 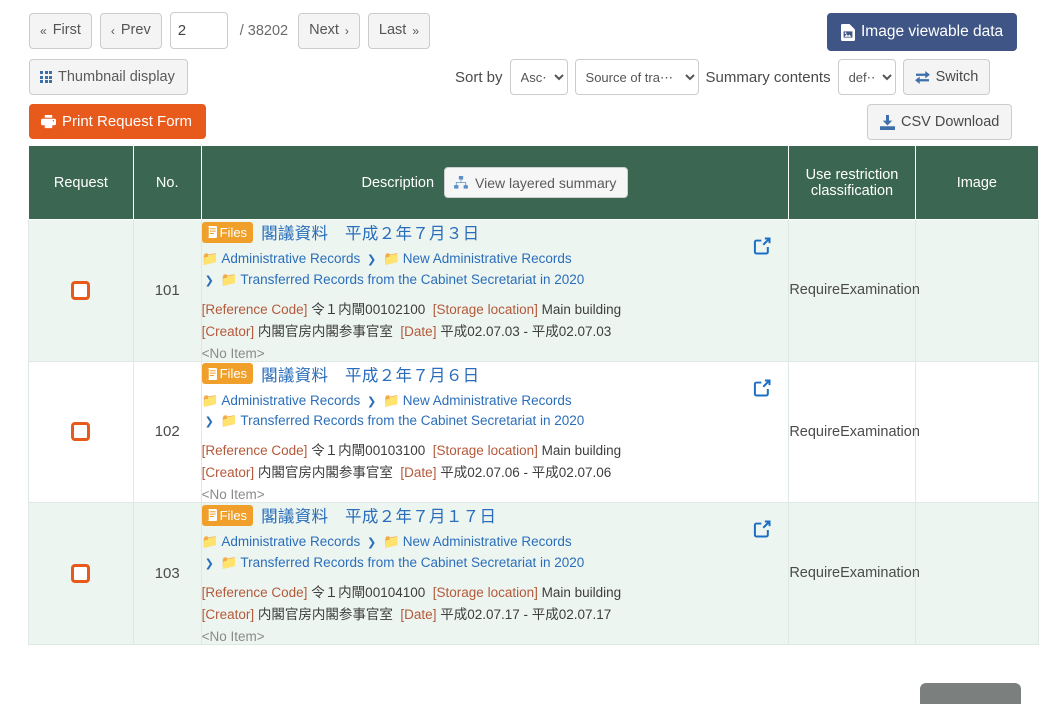 What do you see at coordinates (370, 232) in the screenshot?
I see `document-title-link: 閣議資料 平成２年７月３日` at bounding box center [370, 232].